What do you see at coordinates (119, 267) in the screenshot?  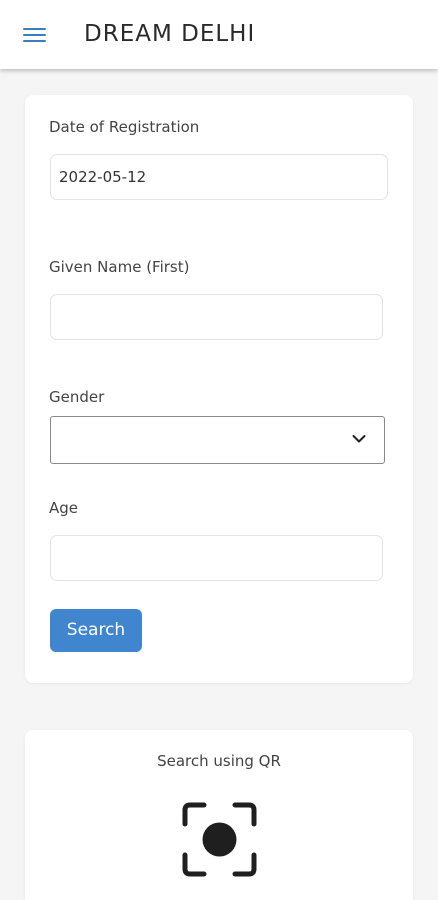 I see `given-name-label: Given Name (First)` at bounding box center [119, 267].